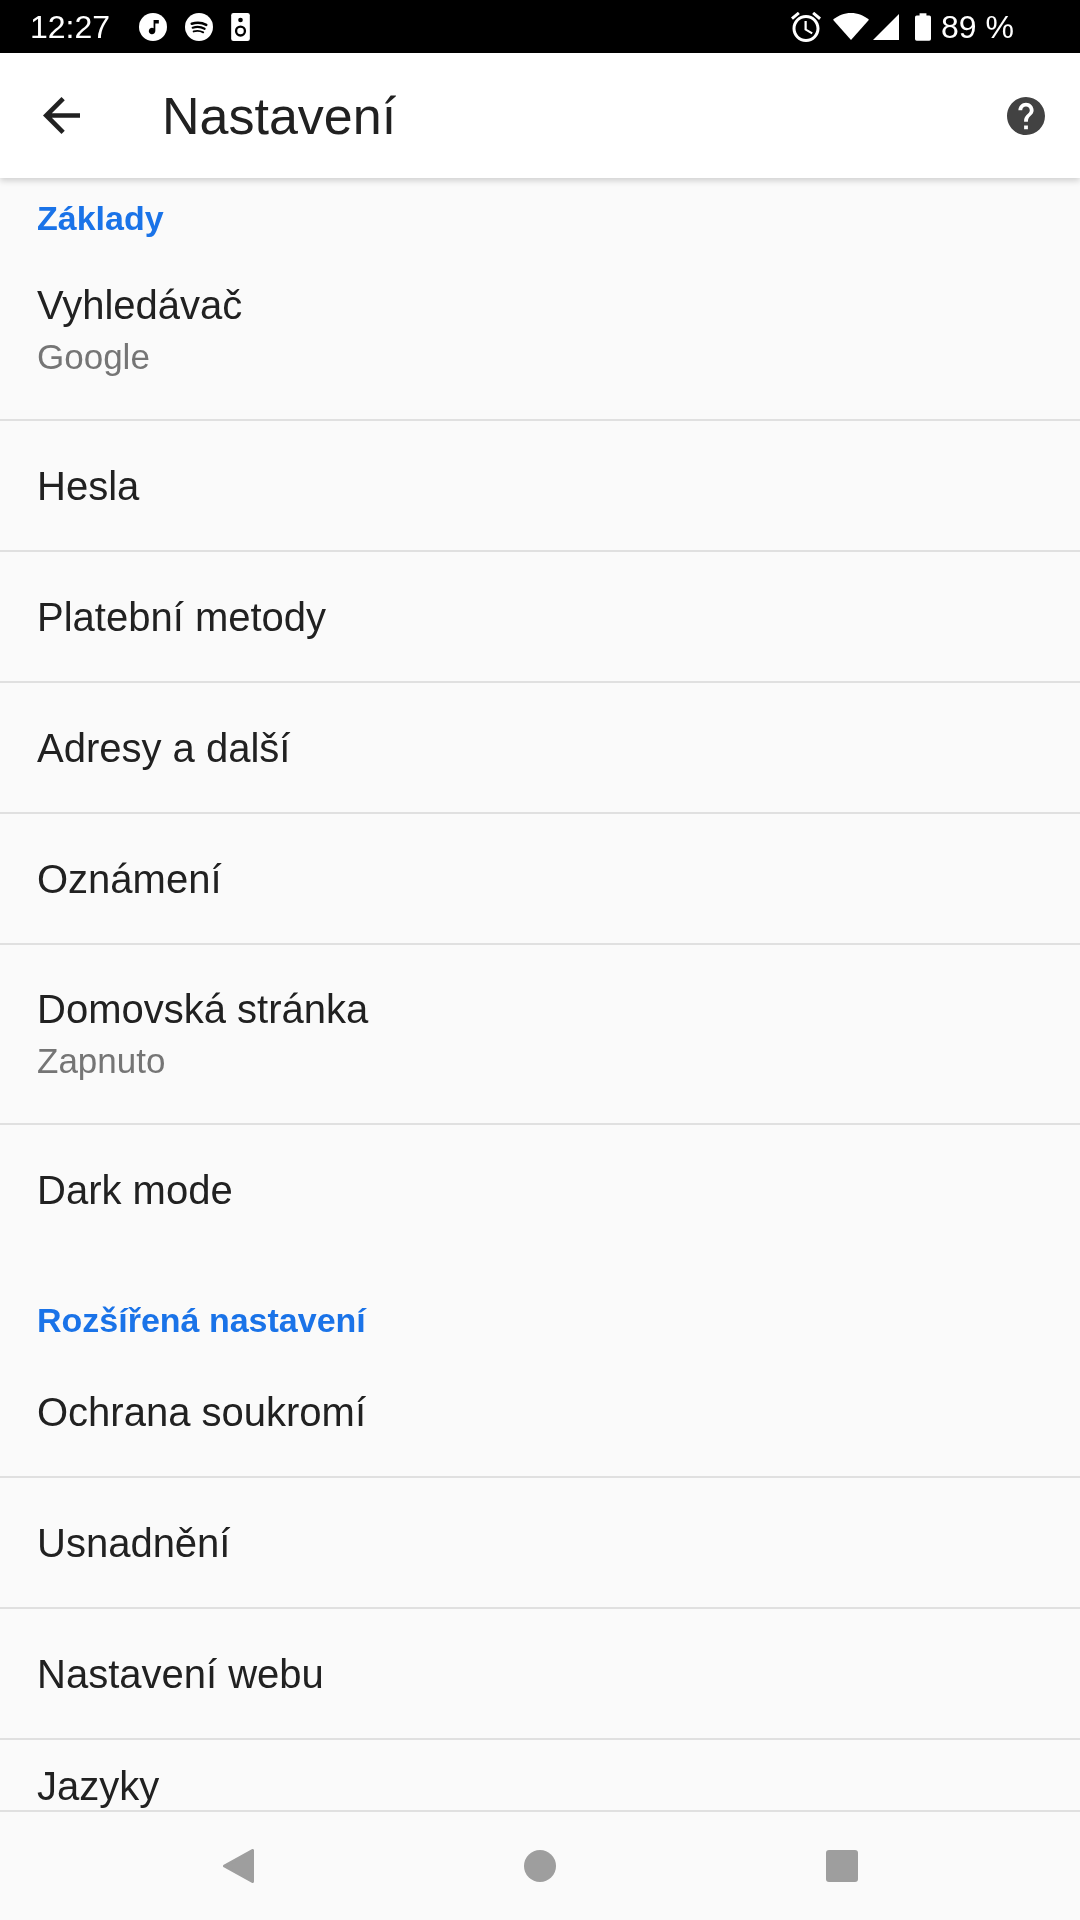 The width and height of the screenshot is (1080, 1920). Describe the element at coordinates (201, 1320) in the screenshot. I see `section-header: Rozšířená nastavení` at that location.